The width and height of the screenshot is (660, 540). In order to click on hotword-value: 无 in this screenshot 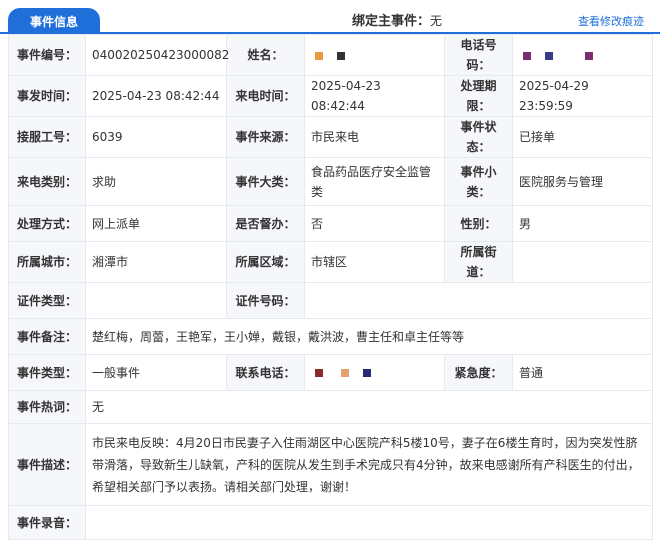, I will do `click(369, 407)`.